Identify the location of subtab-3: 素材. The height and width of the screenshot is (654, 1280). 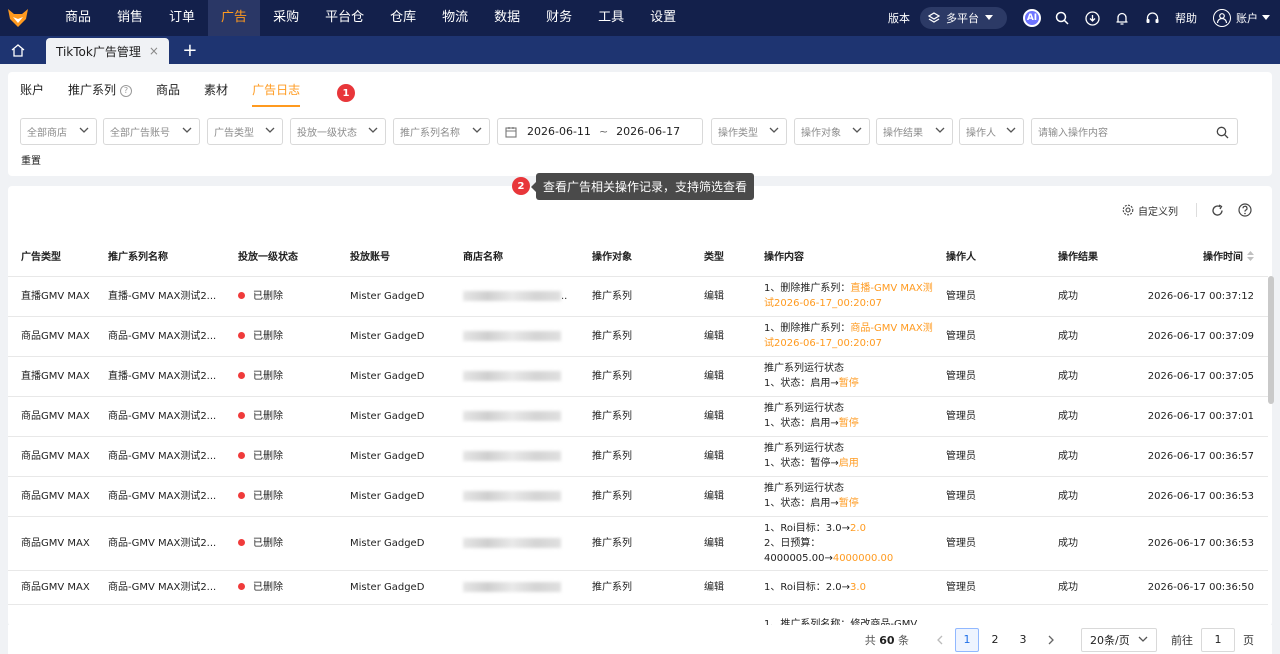
(216, 91).